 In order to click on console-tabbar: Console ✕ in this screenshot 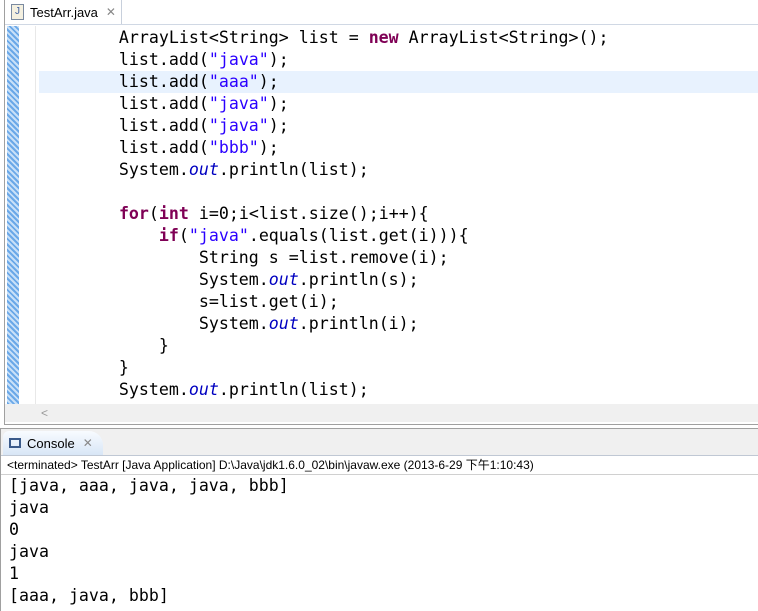, I will do `click(379, 442)`.